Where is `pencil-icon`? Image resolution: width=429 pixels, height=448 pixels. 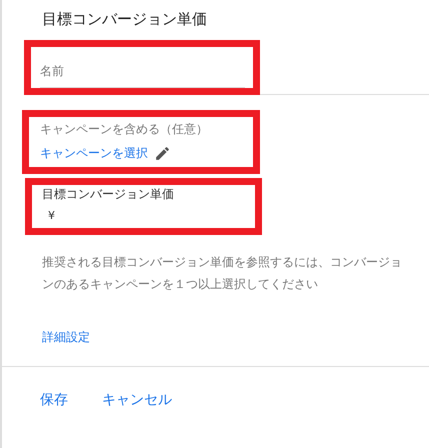
pencil-icon is located at coordinates (162, 153).